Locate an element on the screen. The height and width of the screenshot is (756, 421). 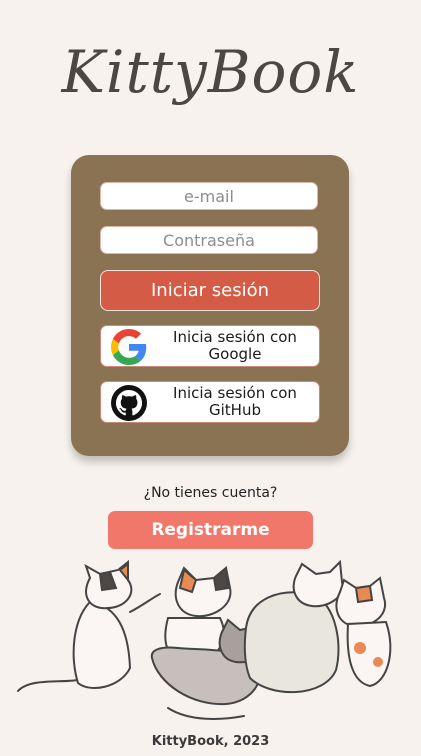
no-account-question: ¿No tienes cuenta? is located at coordinates (210, 493).